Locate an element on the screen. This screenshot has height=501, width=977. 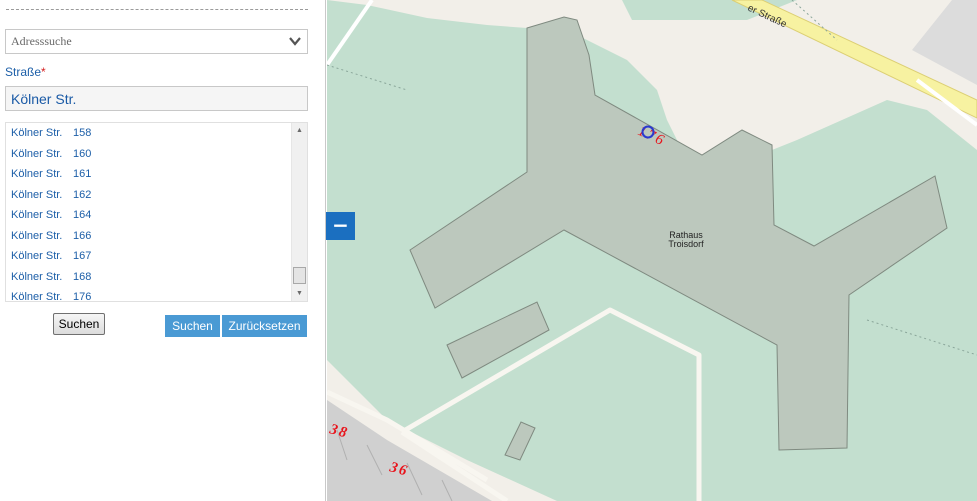
scroll-thumb is located at coordinates (299, 275).